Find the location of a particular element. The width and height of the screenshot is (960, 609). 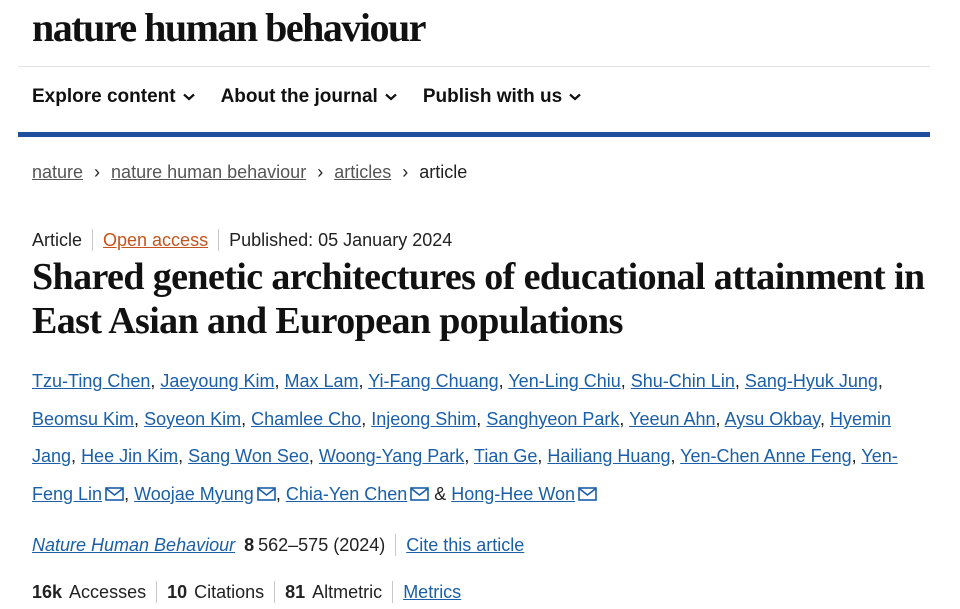

nav-item-label: Explore content is located at coordinates (104, 96).